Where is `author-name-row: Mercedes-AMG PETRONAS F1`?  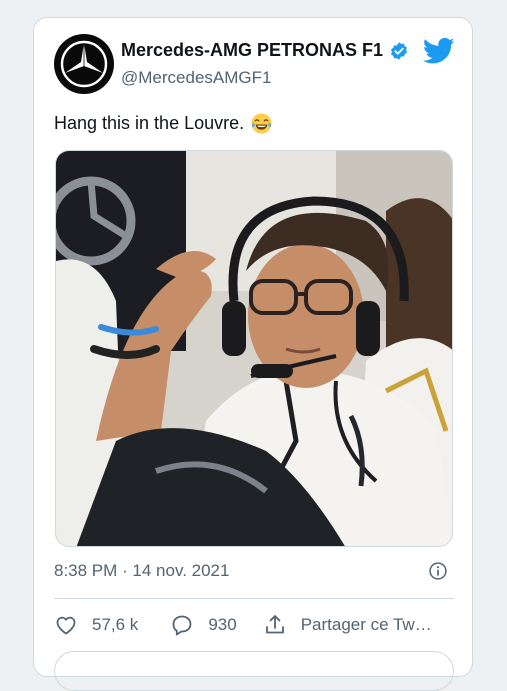 author-name-row: Mercedes-AMG PETRONAS F1 is located at coordinates (265, 50).